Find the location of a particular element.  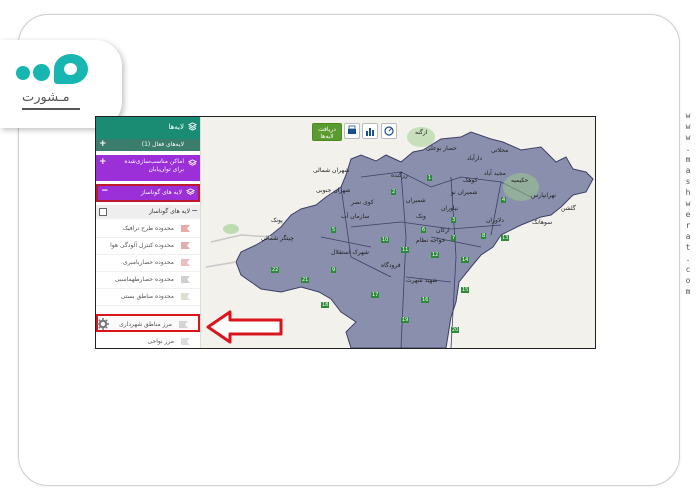

district-number-label: 12 is located at coordinates (435, 255).